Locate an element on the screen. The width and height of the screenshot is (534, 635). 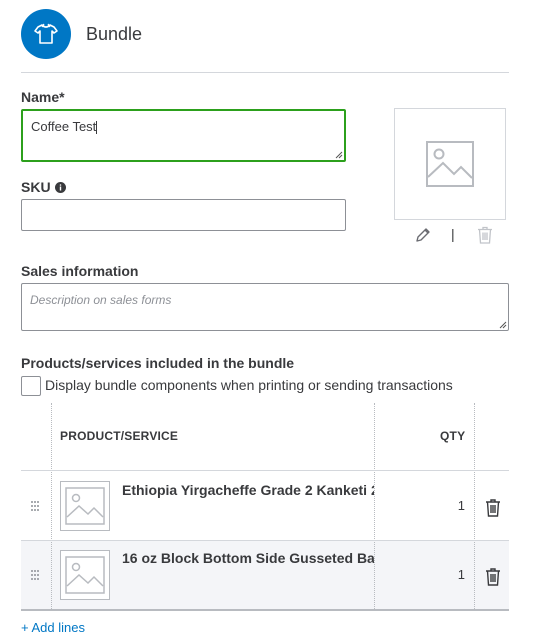
sales-description-placeholder: Description on sales forms is located at coordinates (101, 300).